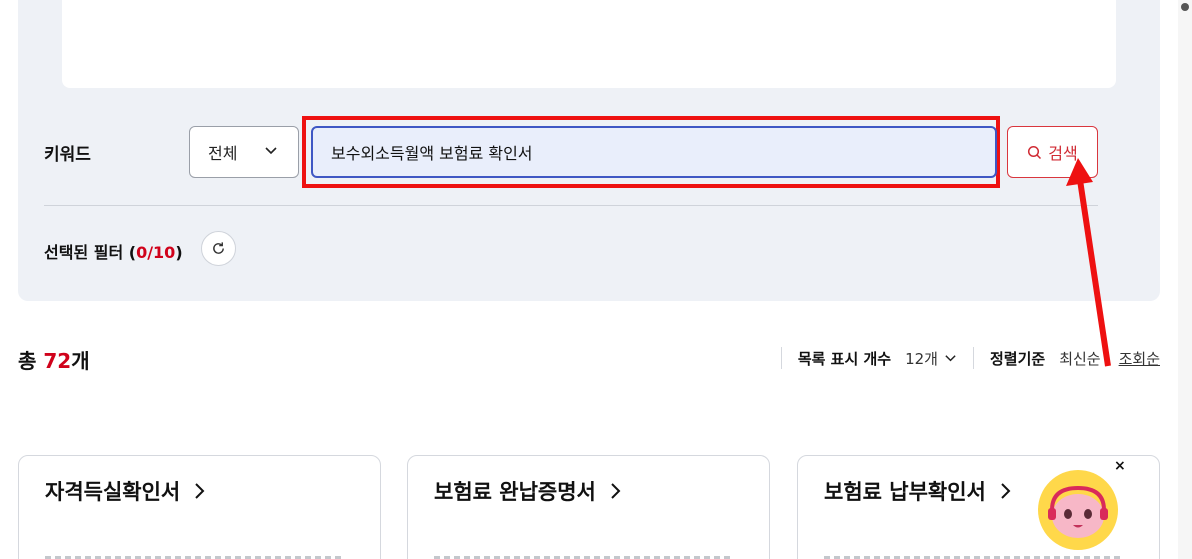  I want to click on results-count: 72, so click(57, 361).